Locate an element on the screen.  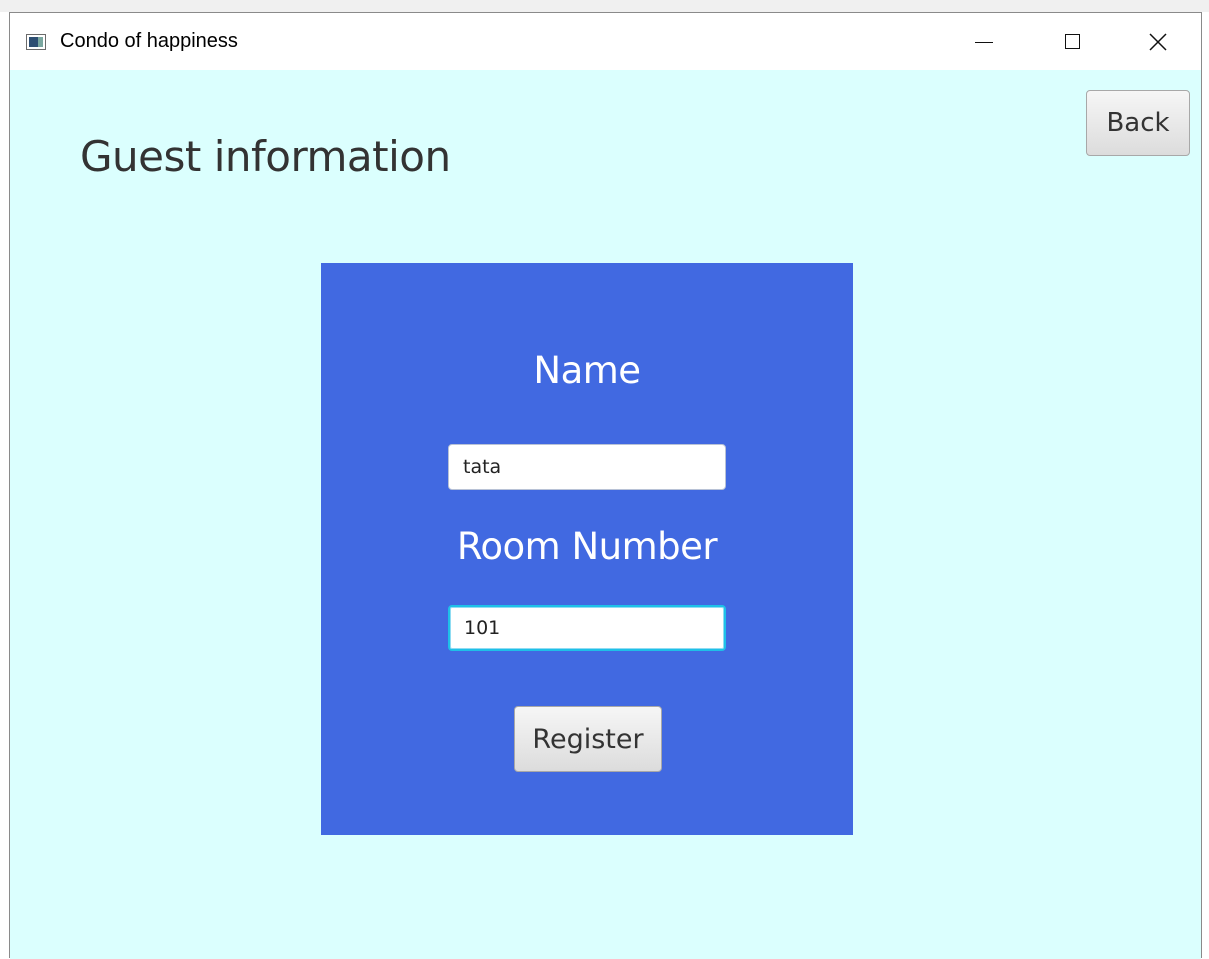
minimize-button is located at coordinates (984, 41).